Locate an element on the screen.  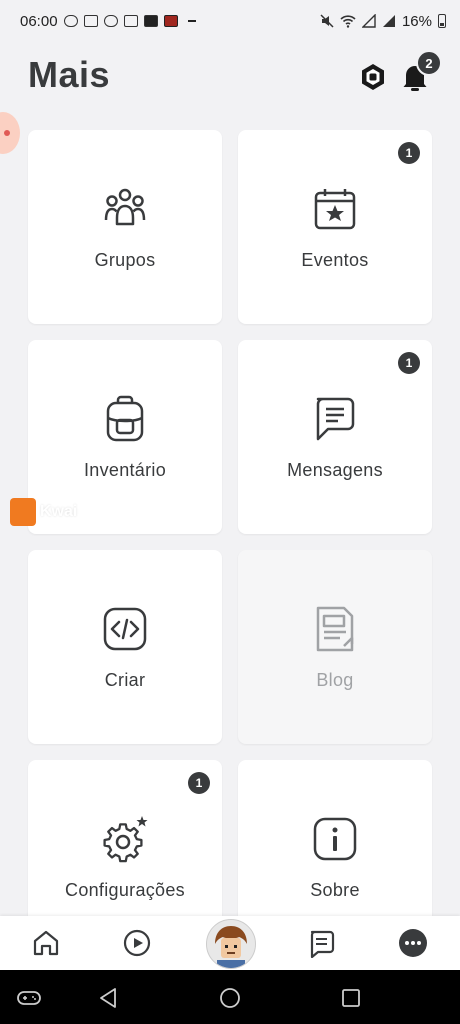
notification-badge: 2 is located at coordinates (429, 63).